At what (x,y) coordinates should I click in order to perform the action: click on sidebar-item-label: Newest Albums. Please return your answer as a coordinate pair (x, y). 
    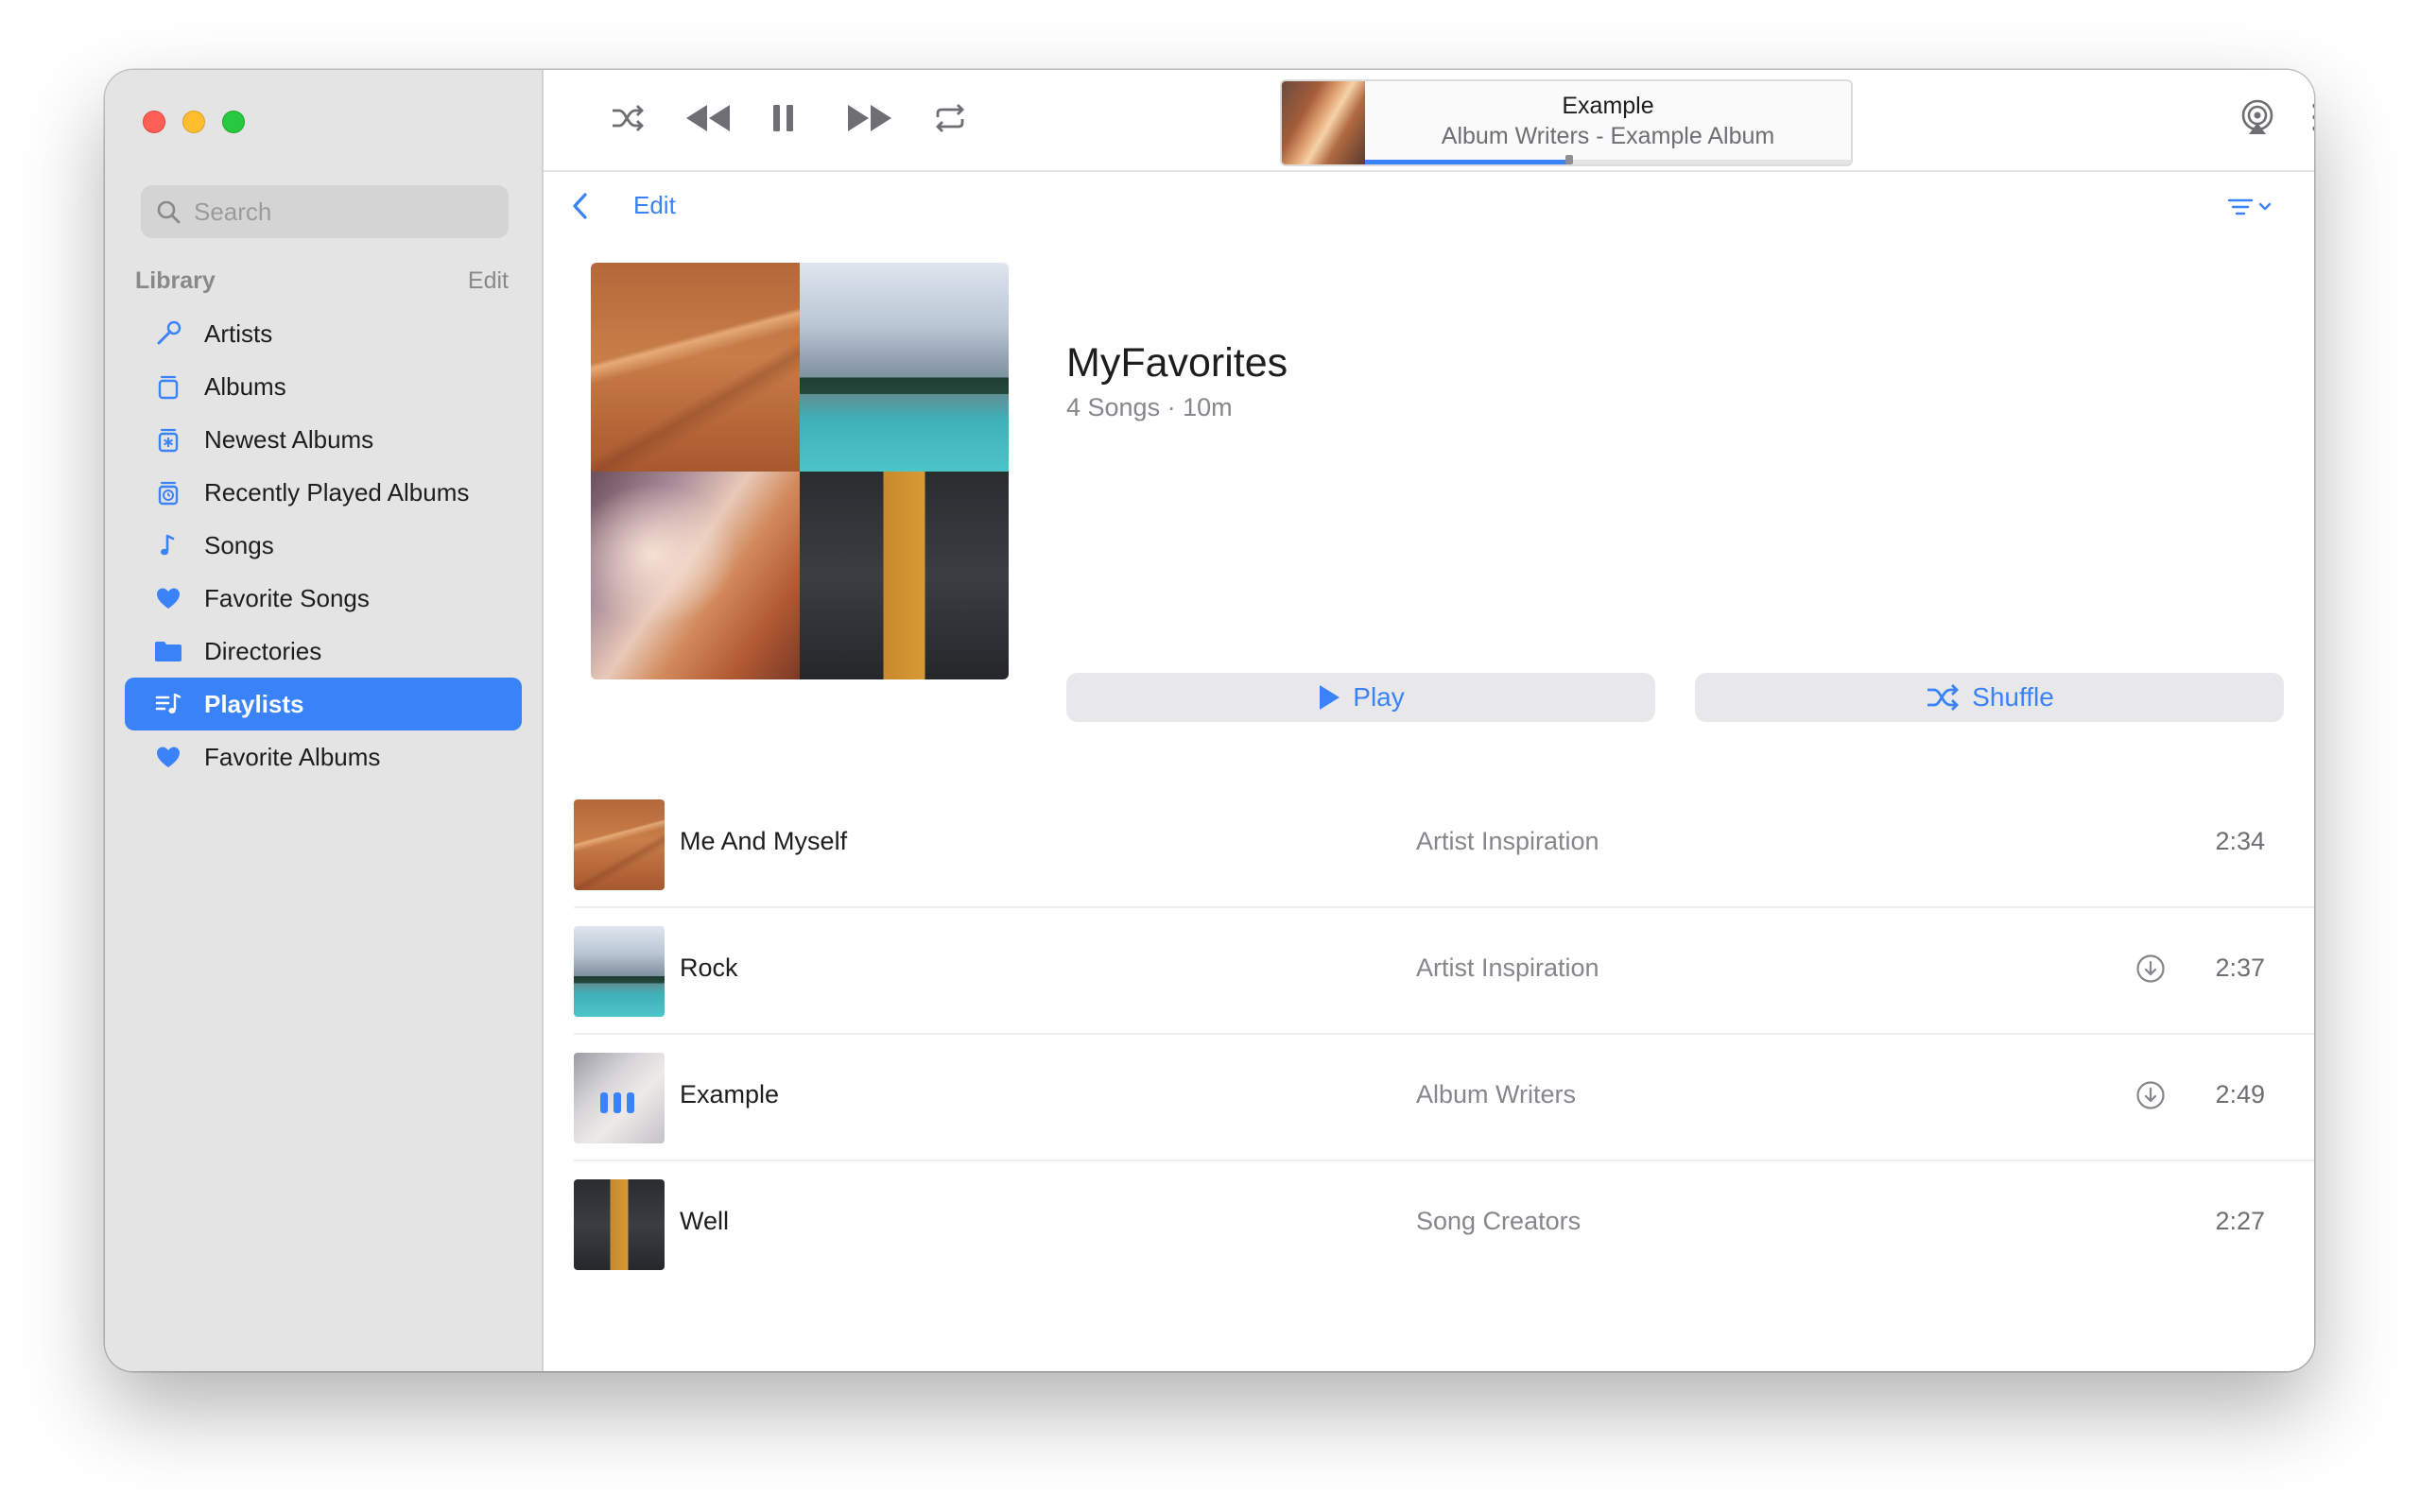
    Looking at the image, I should click on (289, 439).